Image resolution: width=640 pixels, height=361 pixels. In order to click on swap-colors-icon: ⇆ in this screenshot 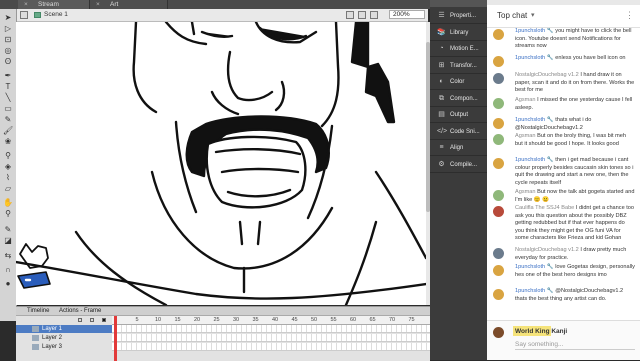, I will do `click(8, 255)`.